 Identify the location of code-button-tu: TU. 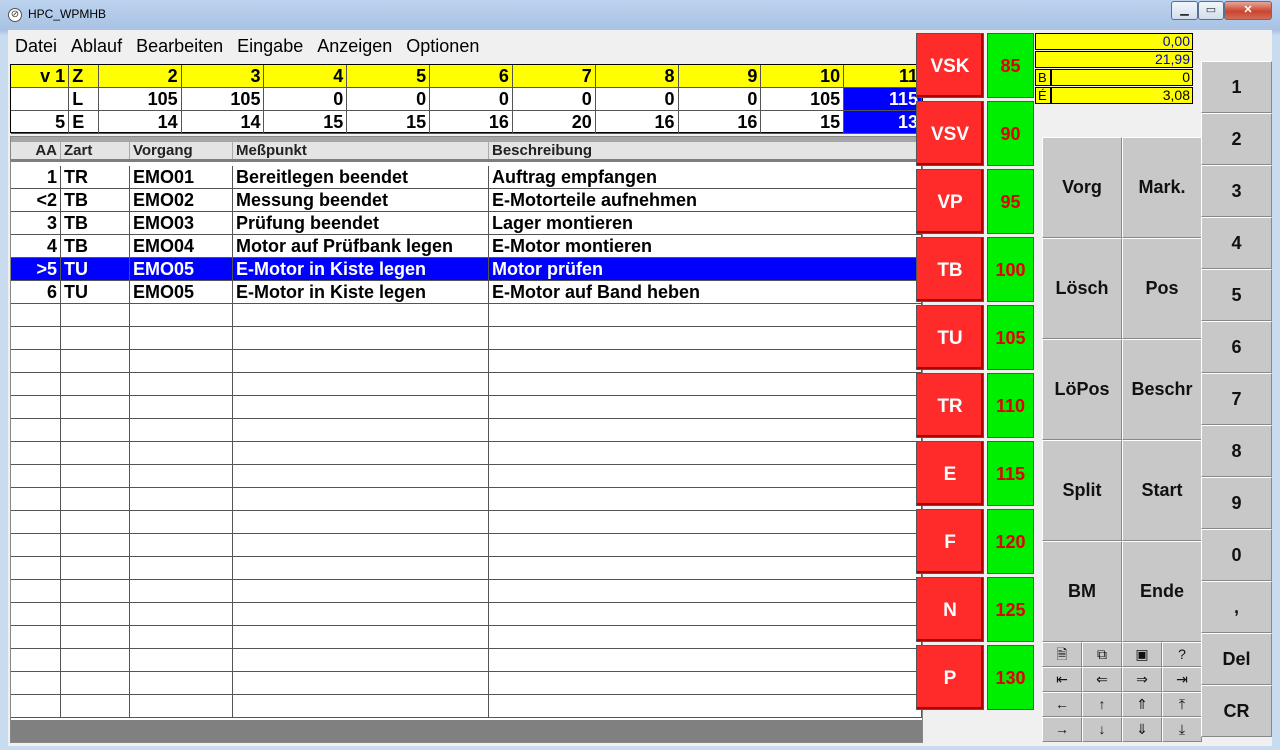
(950, 337).